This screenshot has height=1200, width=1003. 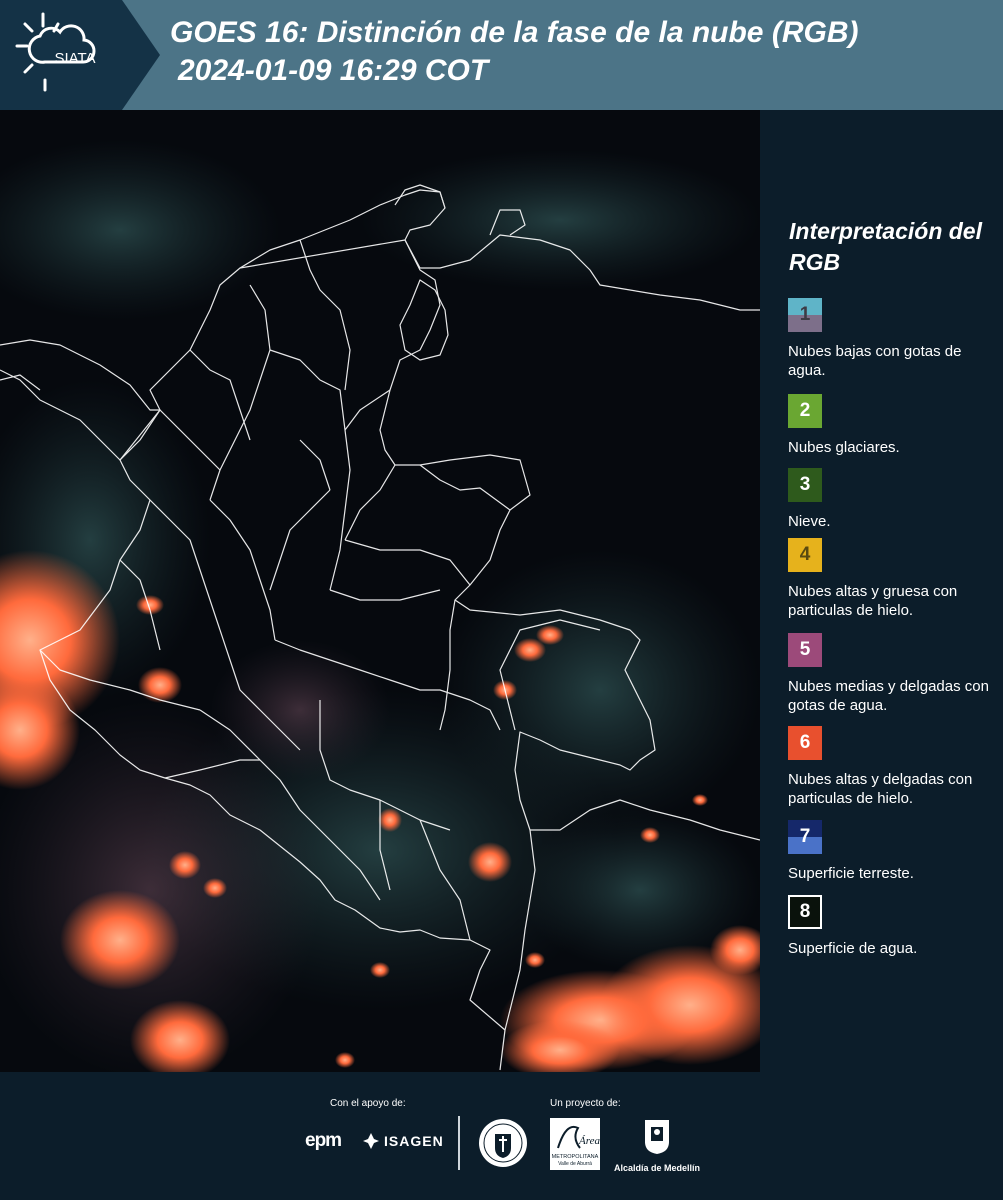 I want to click on legend-title: Interpretación del RGB, so click(x=885, y=246).